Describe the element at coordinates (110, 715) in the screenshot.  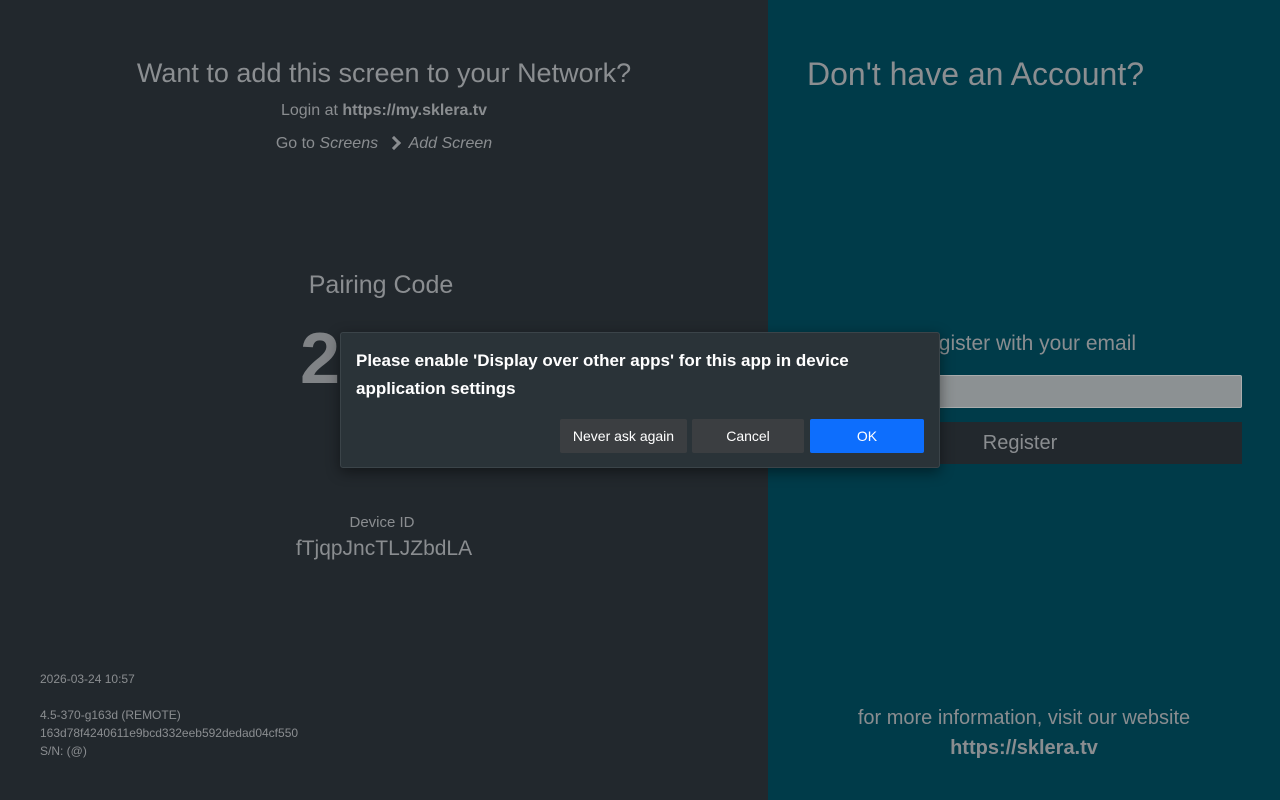
I see `version: 4.5-370-g163d (REMOTE)` at that location.